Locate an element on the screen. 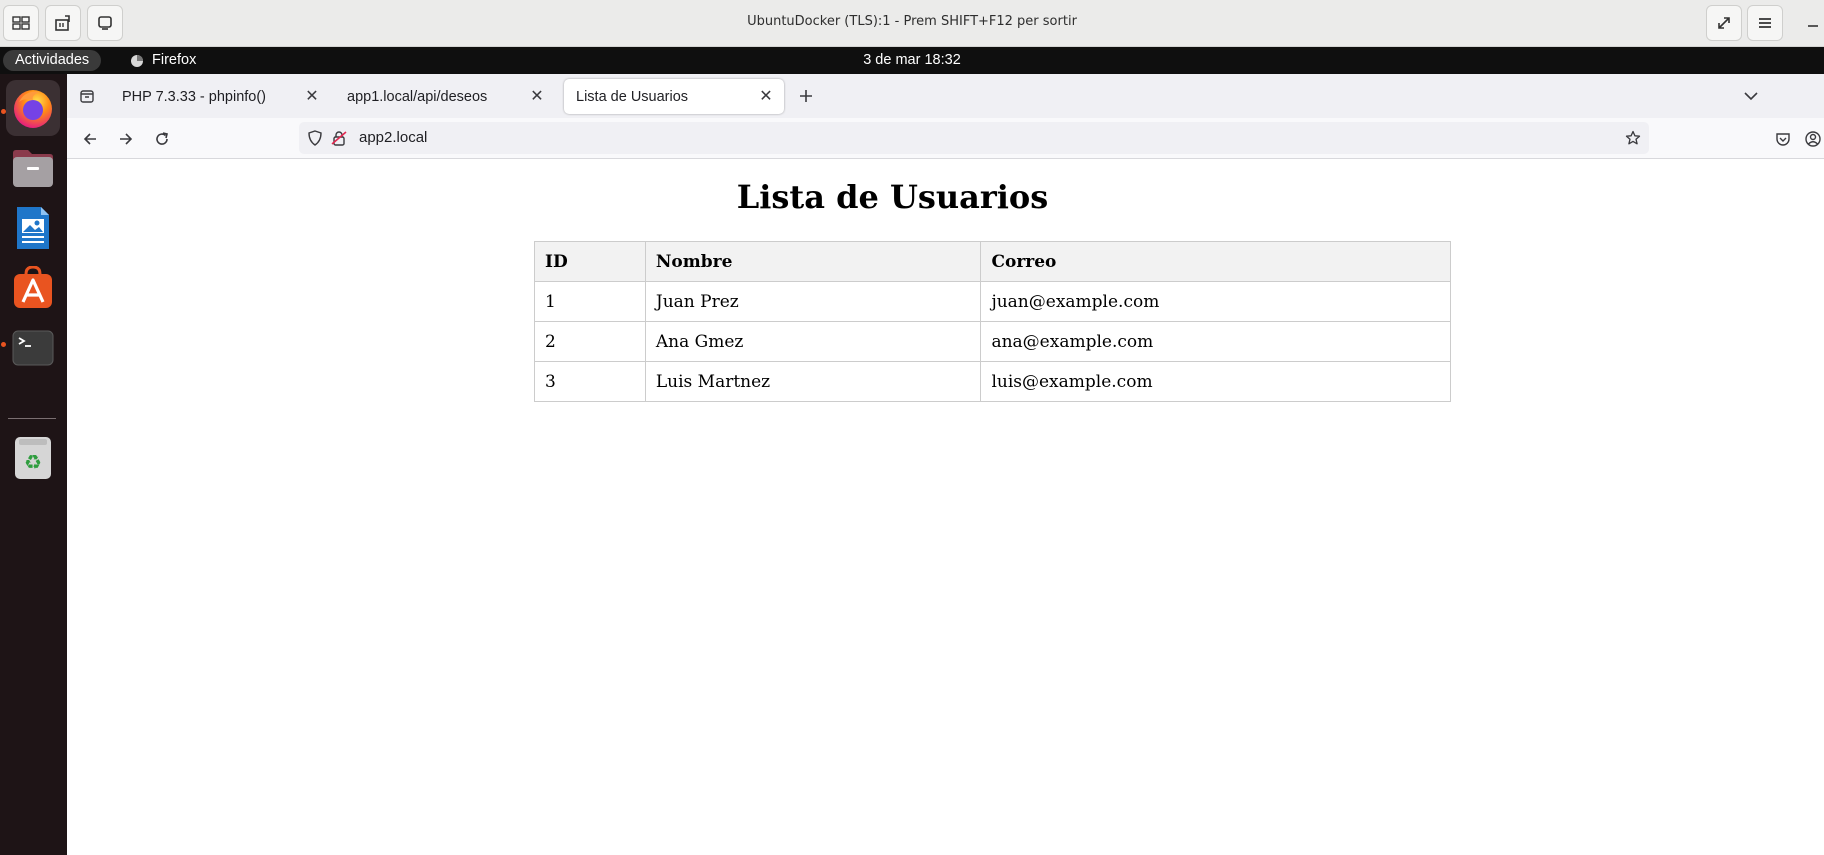 The width and height of the screenshot is (1824, 855). dock-trash: ♻ is located at coordinates (33, 458).